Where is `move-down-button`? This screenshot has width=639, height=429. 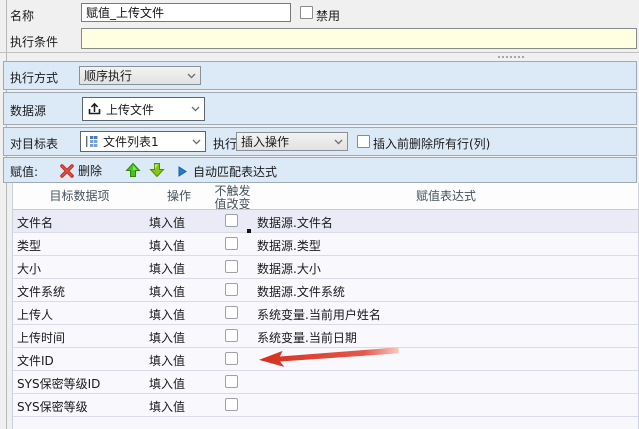
move-down-button is located at coordinates (157, 170).